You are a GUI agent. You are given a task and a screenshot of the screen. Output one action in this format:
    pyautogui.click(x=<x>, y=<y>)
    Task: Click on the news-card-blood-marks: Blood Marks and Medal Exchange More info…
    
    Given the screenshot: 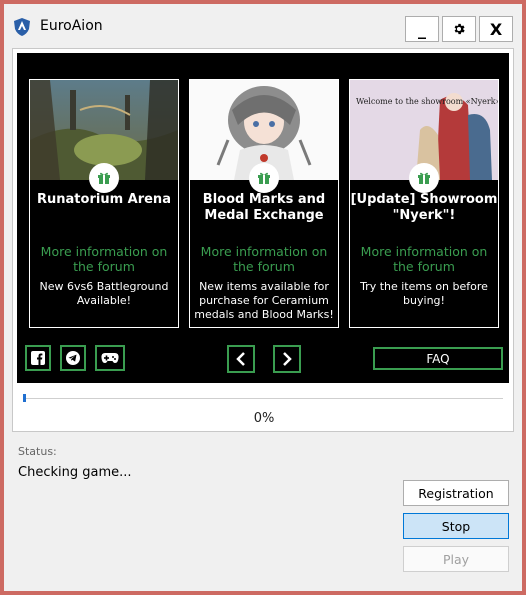 What is the action you would take?
    pyautogui.click(x=264, y=203)
    